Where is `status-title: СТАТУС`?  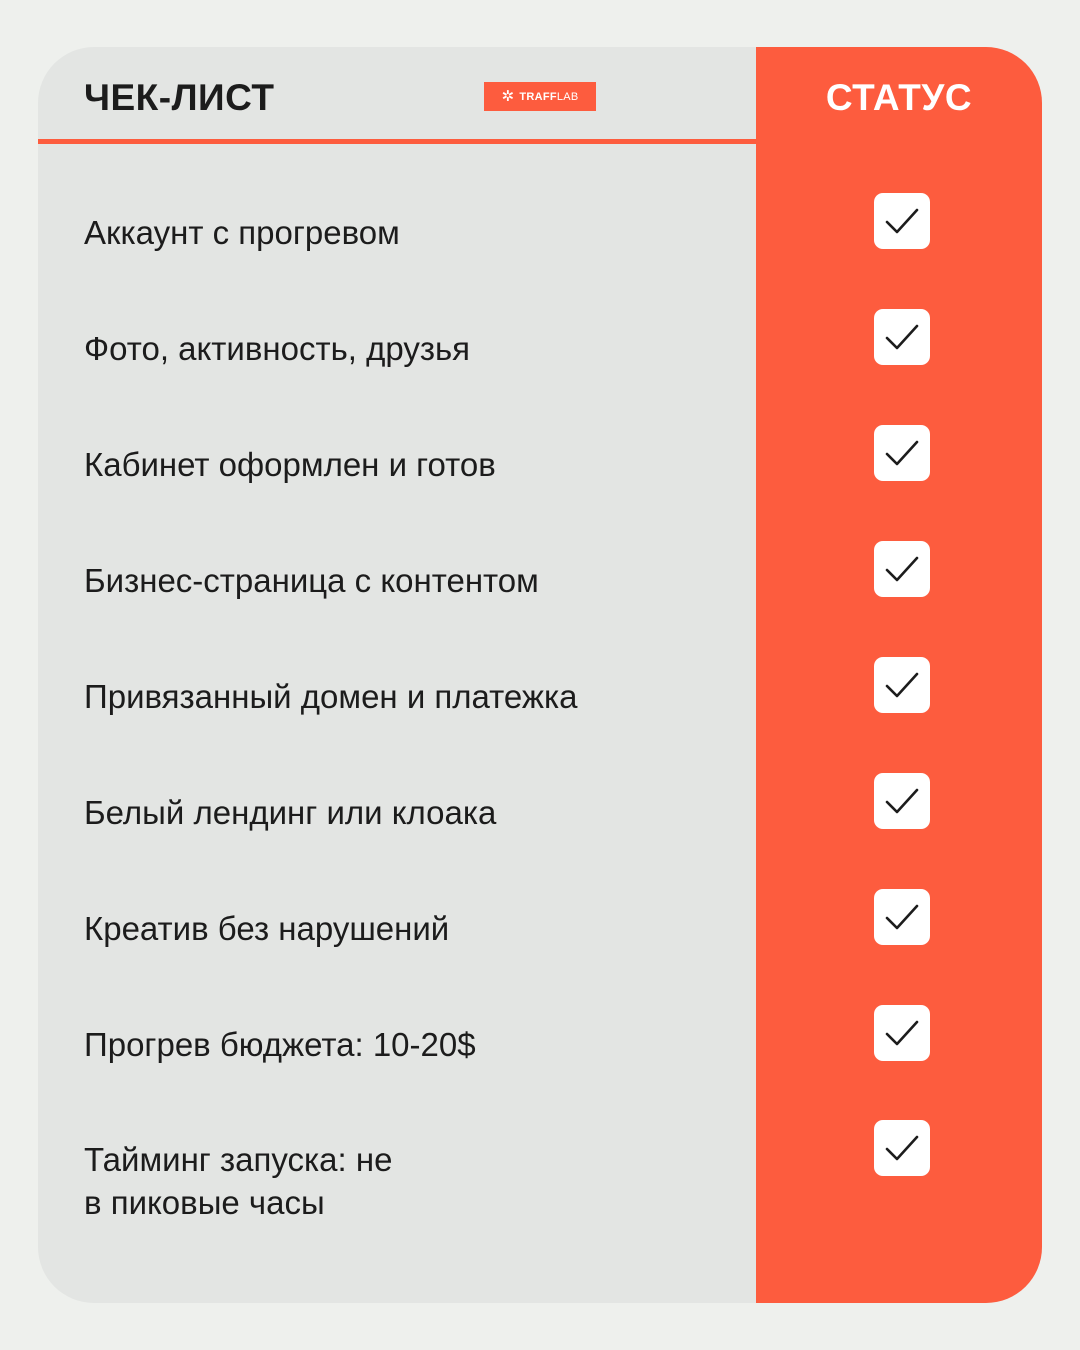
status-title: СТАТУС is located at coordinates (899, 97).